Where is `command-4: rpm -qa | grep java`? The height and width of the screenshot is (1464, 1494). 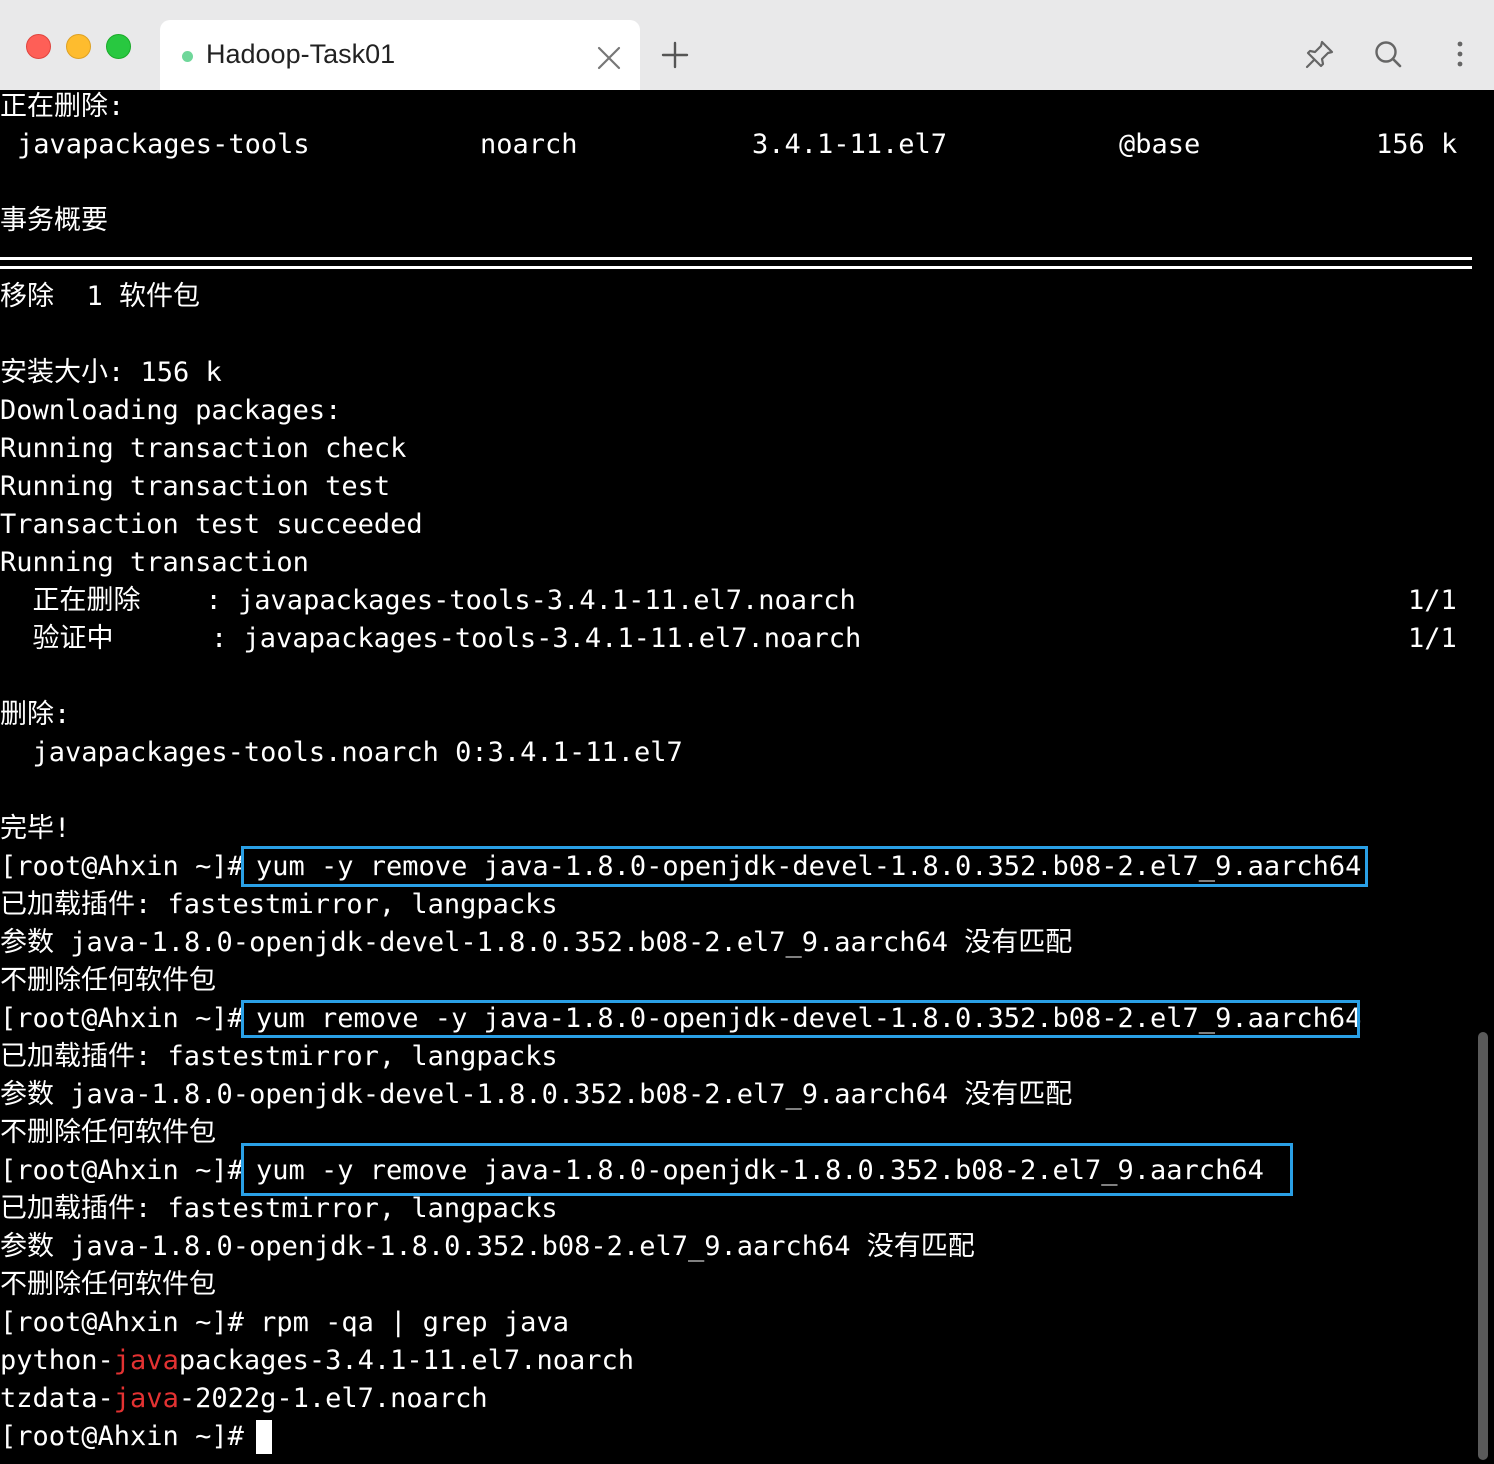 command-4: rpm -qa | grep java is located at coordinates (406, 1322).